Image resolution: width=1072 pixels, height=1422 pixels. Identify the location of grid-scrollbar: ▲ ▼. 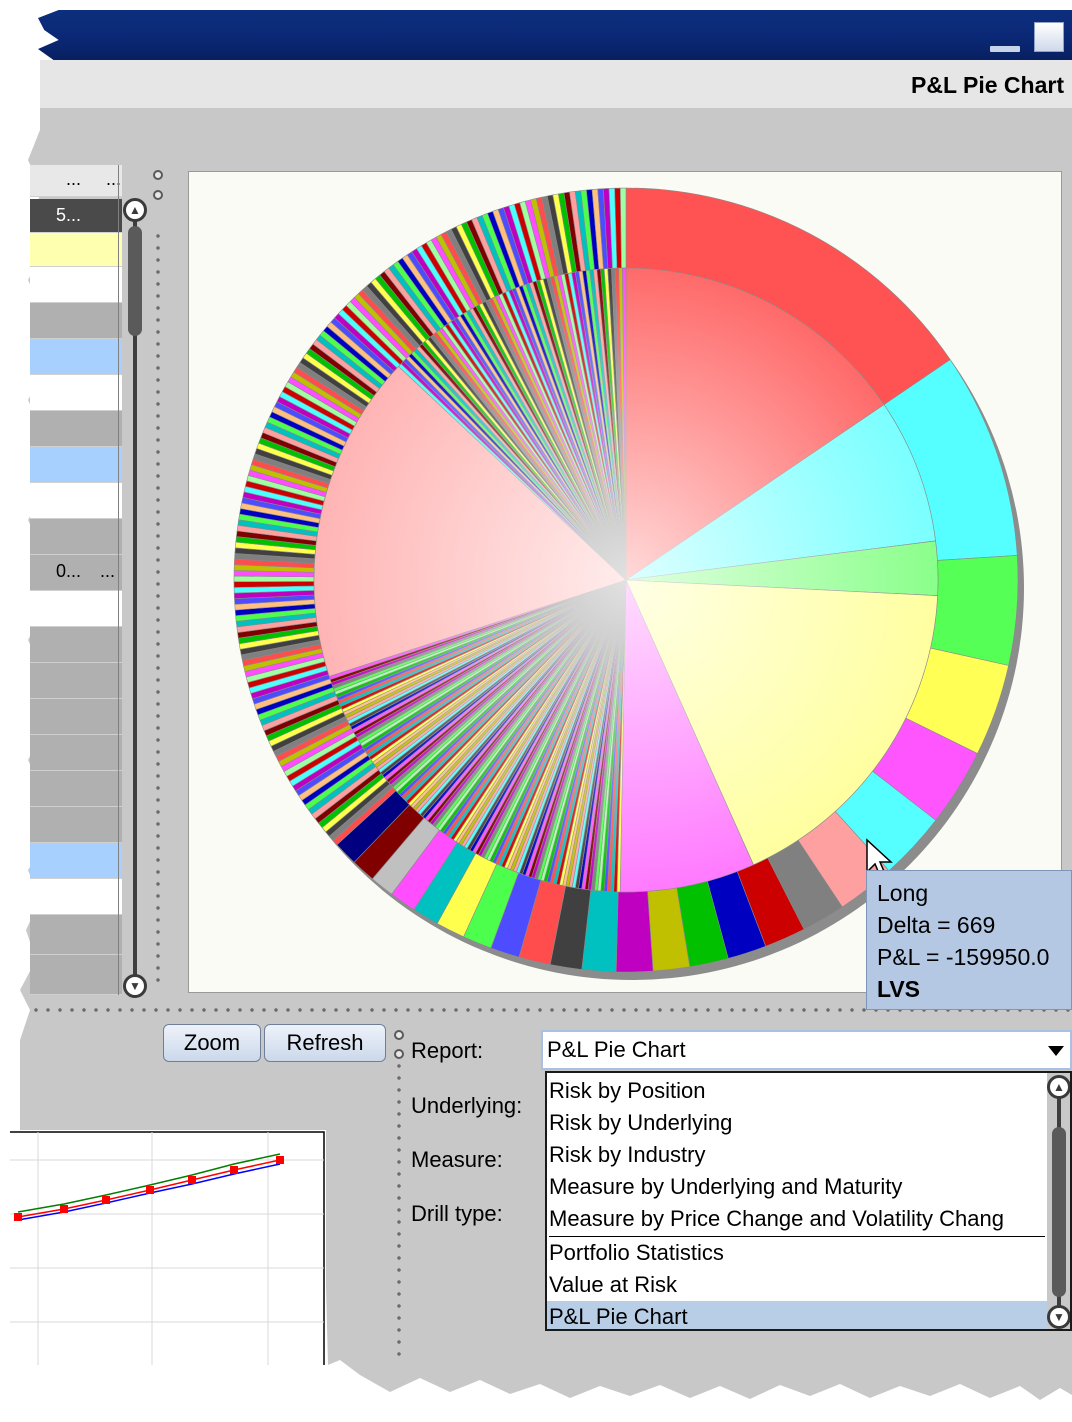
(135, 598).